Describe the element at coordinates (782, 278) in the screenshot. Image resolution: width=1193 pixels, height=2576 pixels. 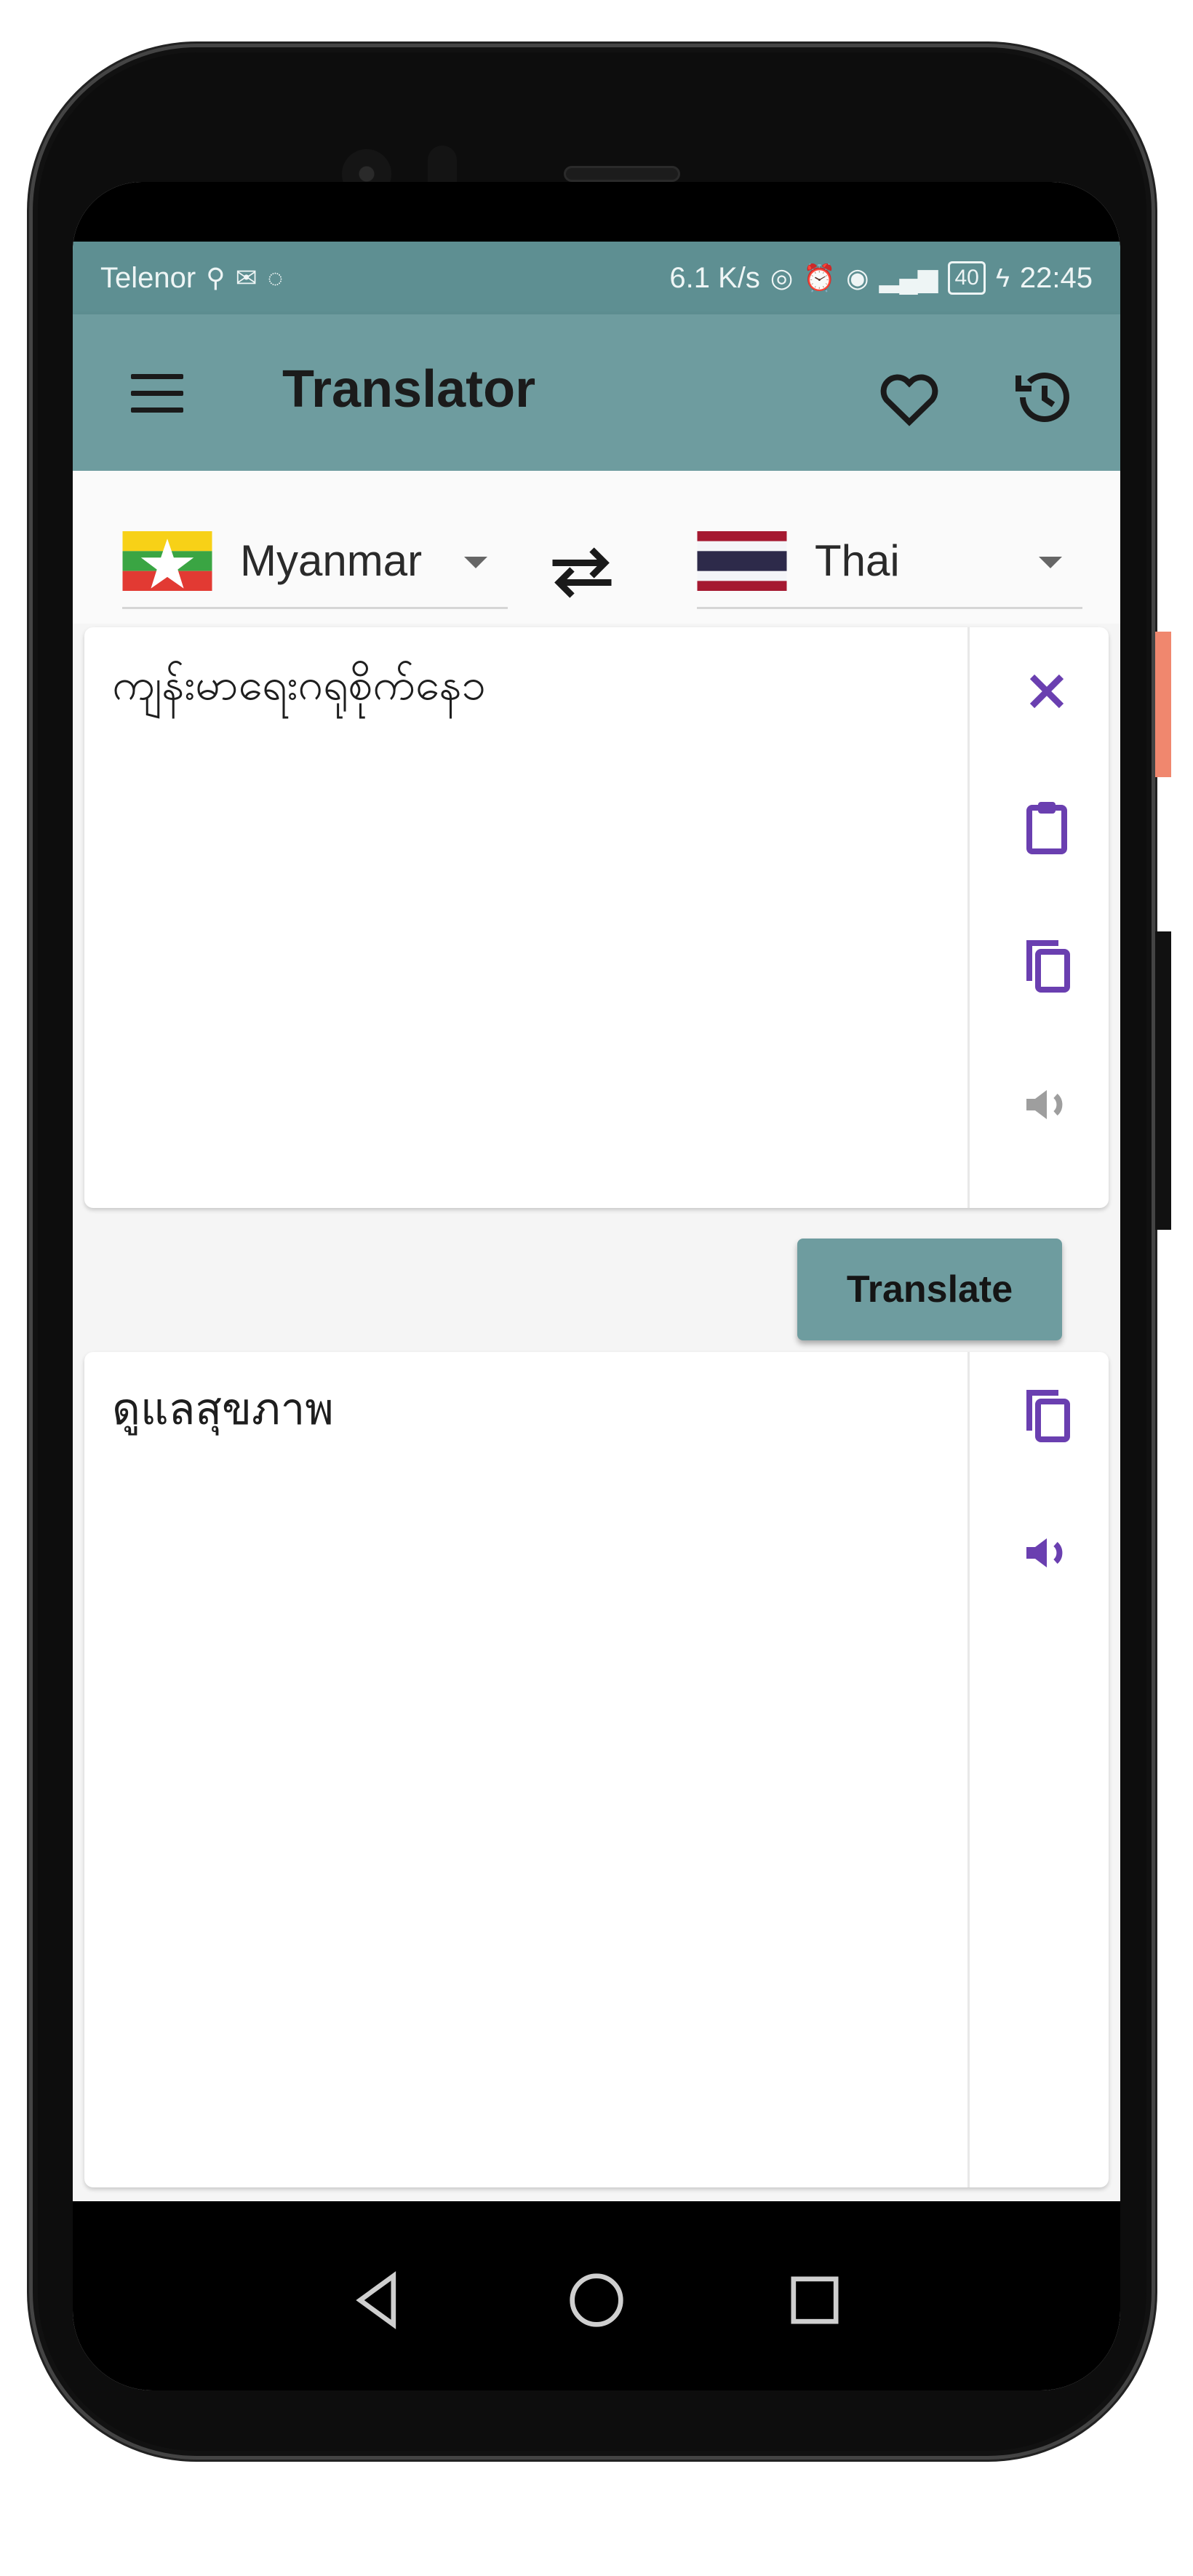
I see `hotspot-icon: ◎` at that location.